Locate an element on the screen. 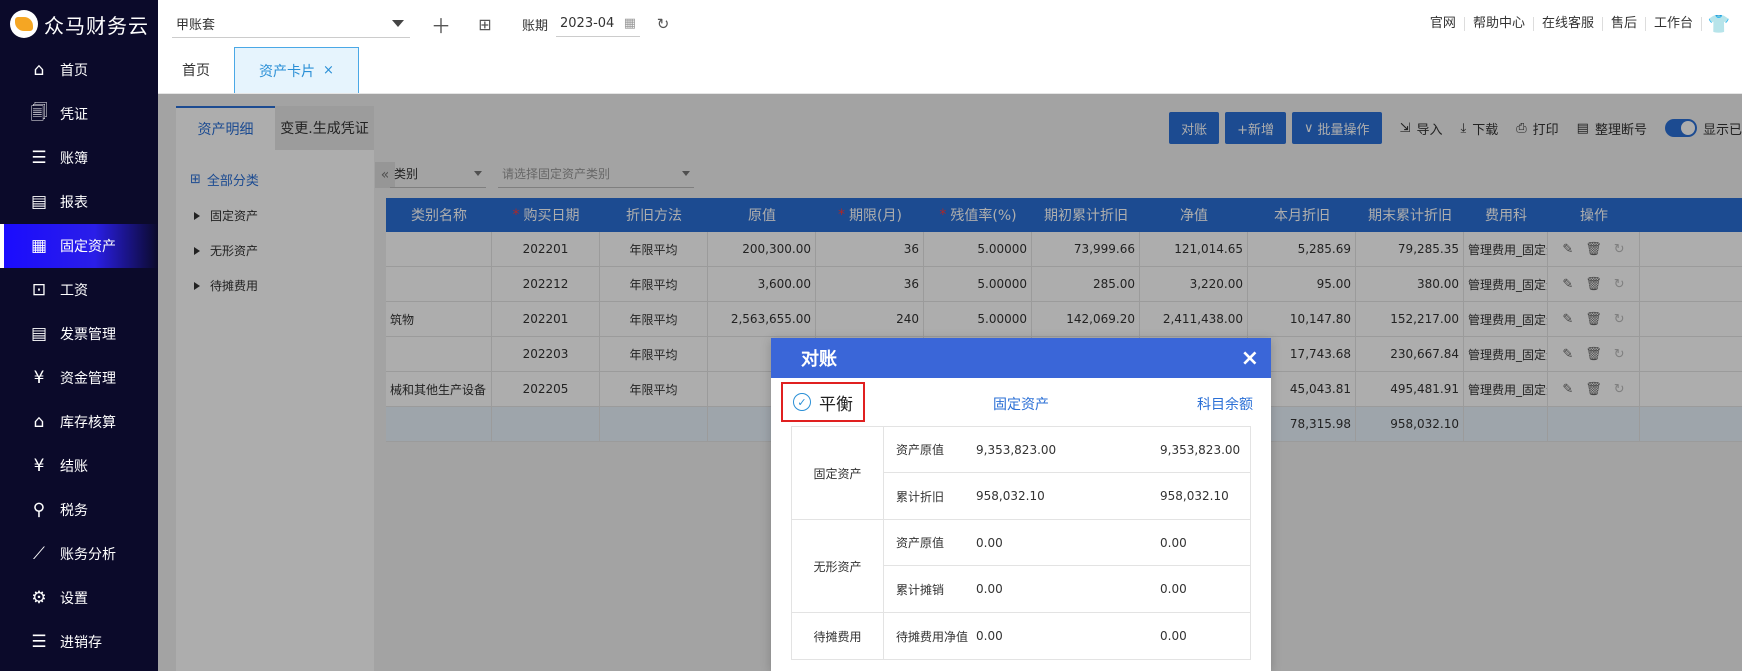 The width and height of the screenshot is (1742, 671). period-label: 账期 is located at coordinates (535, 26).